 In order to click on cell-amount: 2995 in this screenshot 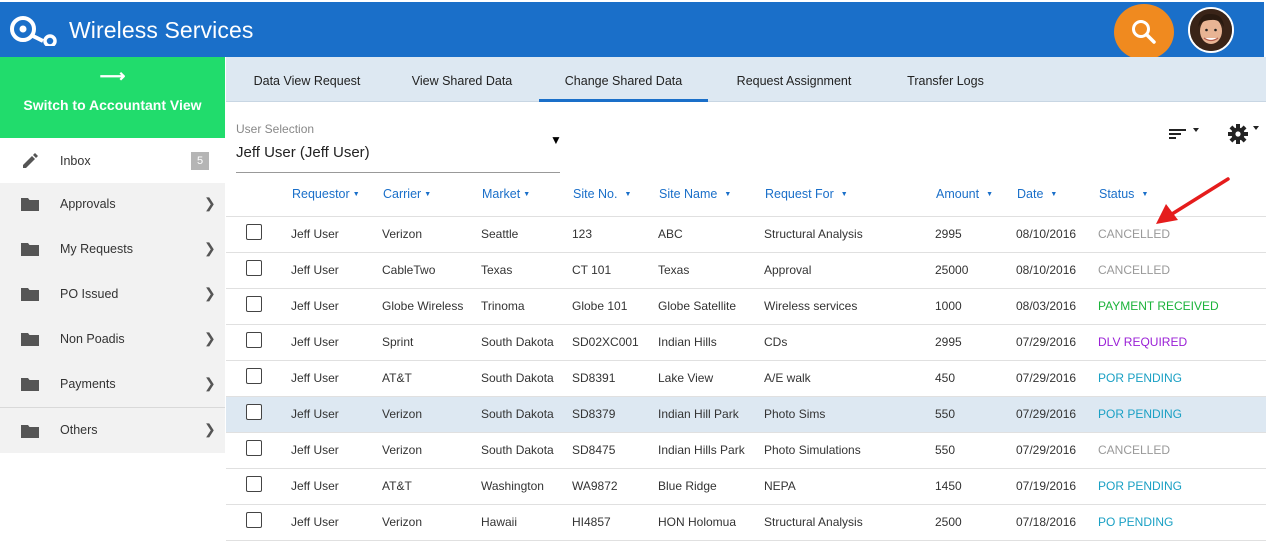, I will do `click(948, 234)`.